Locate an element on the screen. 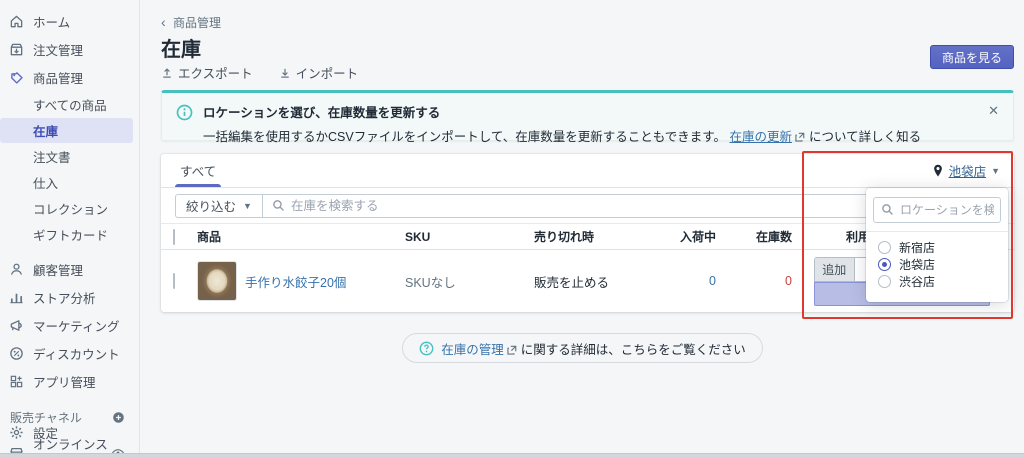  location-option-ikebukuro: 池袋店 is located at coordinates (937, 264).